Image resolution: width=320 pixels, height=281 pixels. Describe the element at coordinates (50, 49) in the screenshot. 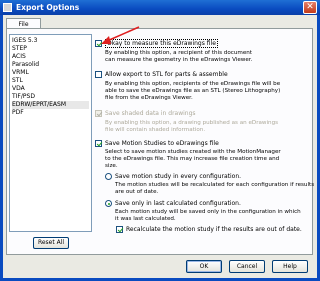

I see `list-item: STEP` at that location.